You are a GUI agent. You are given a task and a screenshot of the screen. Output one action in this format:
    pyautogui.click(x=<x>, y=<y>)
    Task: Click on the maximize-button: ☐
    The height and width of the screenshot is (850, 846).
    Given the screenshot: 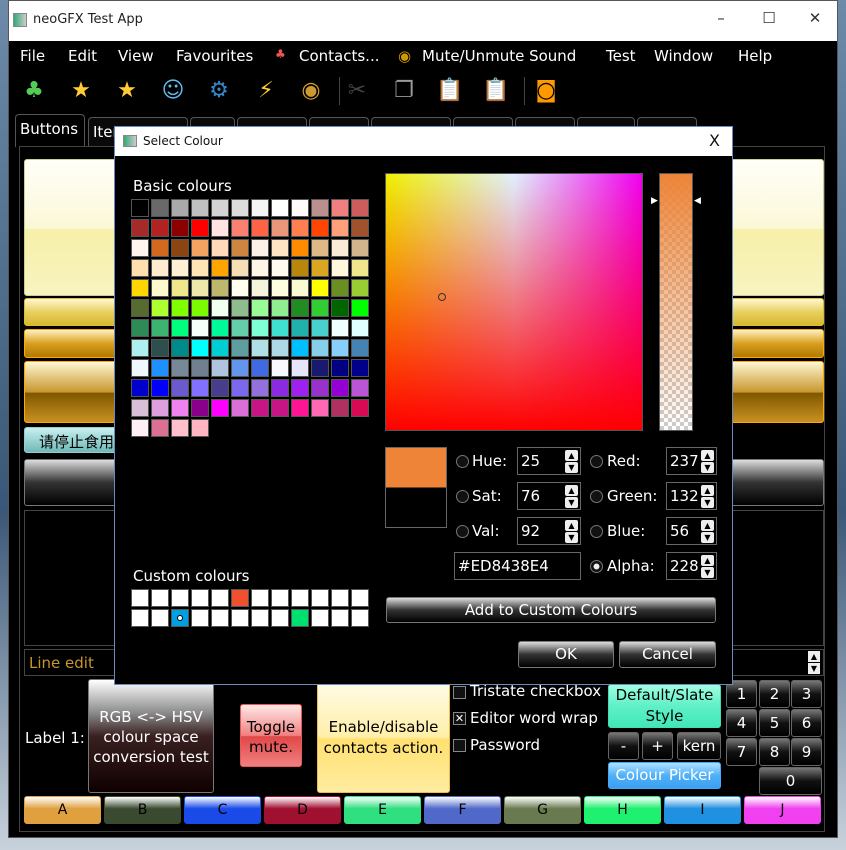 What is the action you would take?
    pyautogui.click(x=769, y=20)
    